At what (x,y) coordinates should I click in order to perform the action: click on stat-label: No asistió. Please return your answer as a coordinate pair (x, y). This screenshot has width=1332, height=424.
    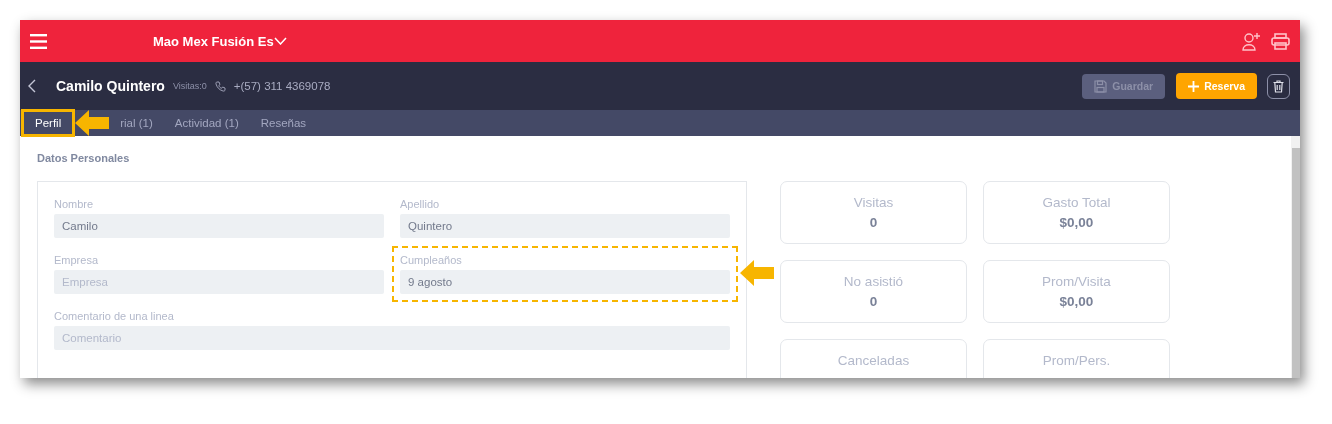
    Looking at the image, I should click on (873, 281).